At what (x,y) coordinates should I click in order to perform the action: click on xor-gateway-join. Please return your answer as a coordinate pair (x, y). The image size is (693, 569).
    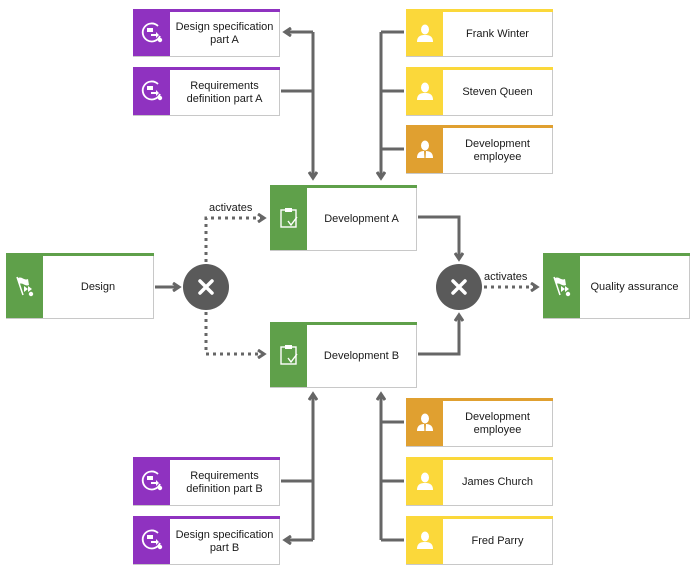
    Looking at the image, I should click on (459, 287).